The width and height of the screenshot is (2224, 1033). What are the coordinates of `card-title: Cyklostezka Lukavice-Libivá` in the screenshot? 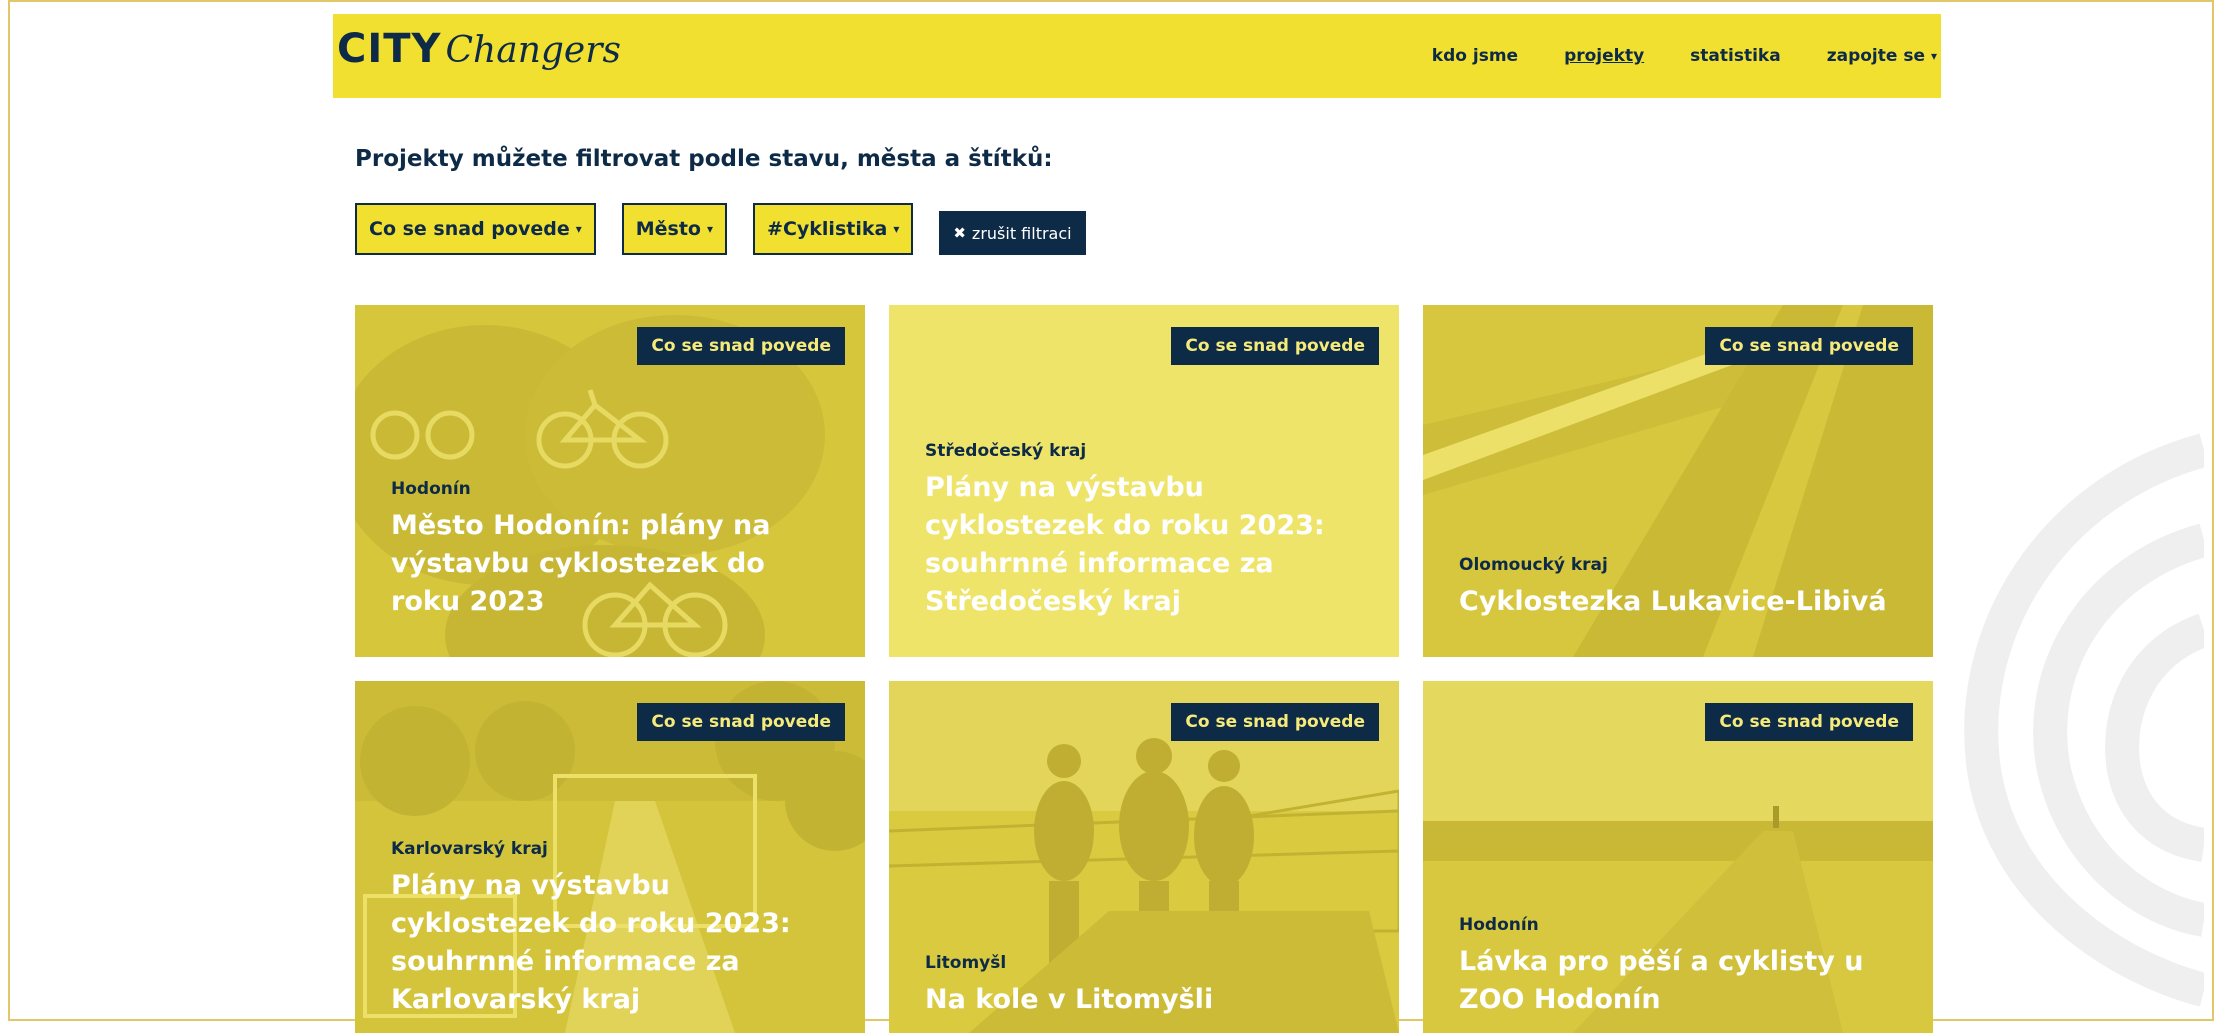 It's located at (1673, 601).